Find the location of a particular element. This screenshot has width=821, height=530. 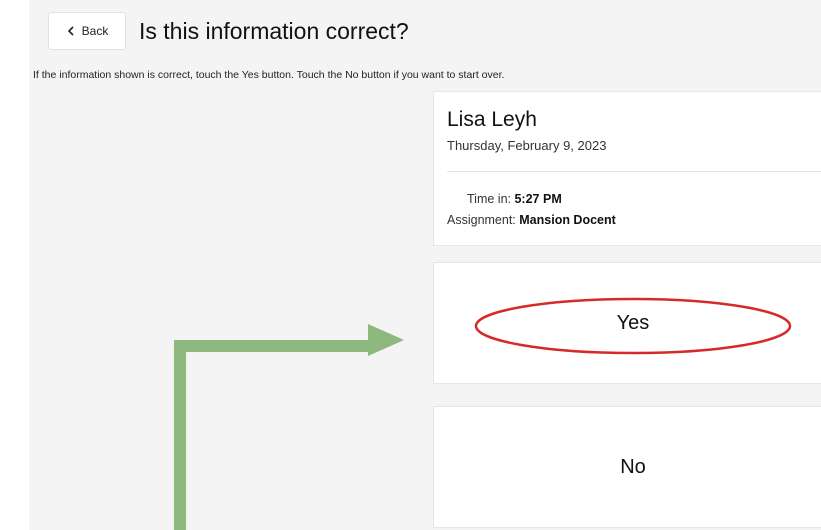

back-button-label: Back is located at coordinates (95, 31).